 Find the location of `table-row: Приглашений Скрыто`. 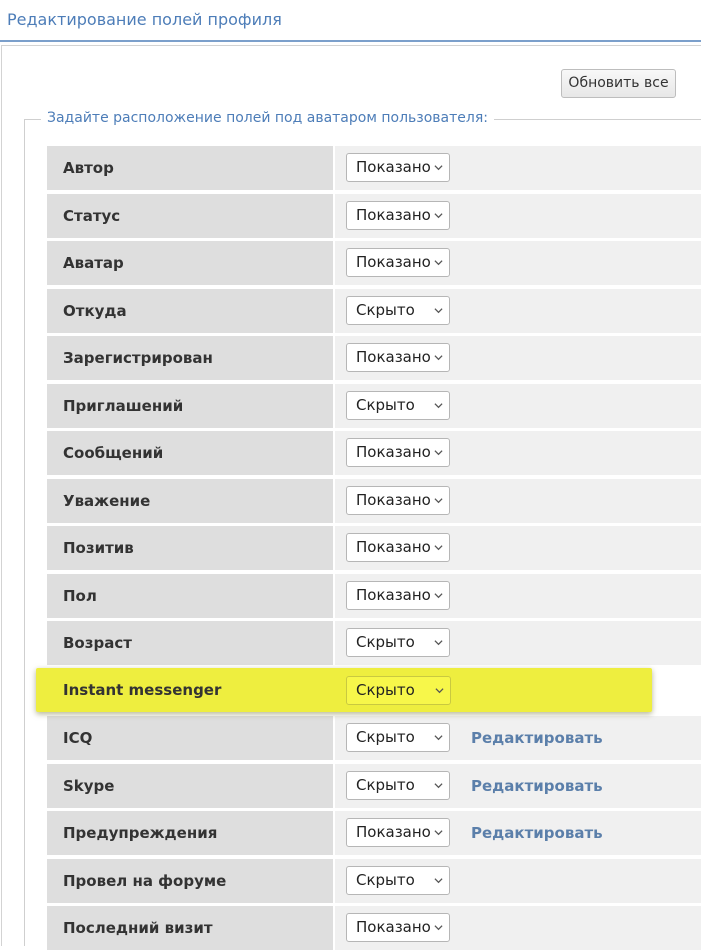

table-row: Приглашений Скрыто is located at coordinates (374, 405).